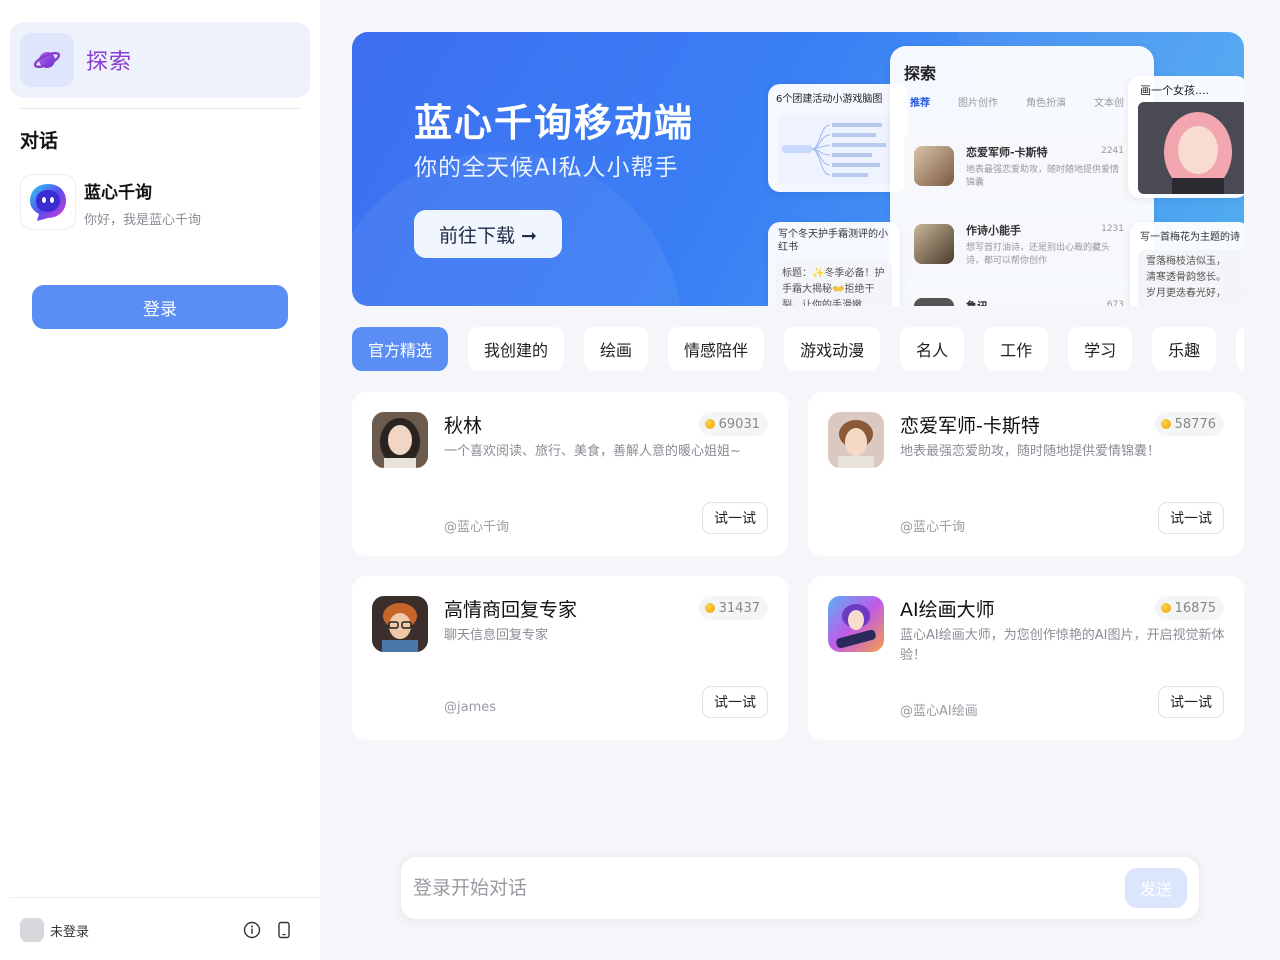 Image resolution: width=1280 pixels, height=960 pixels. What do you see at coordinates (1115, 303) in the screenshot?
I see `explore-preview-item-count: 673` at bounding box center [1115, 303].